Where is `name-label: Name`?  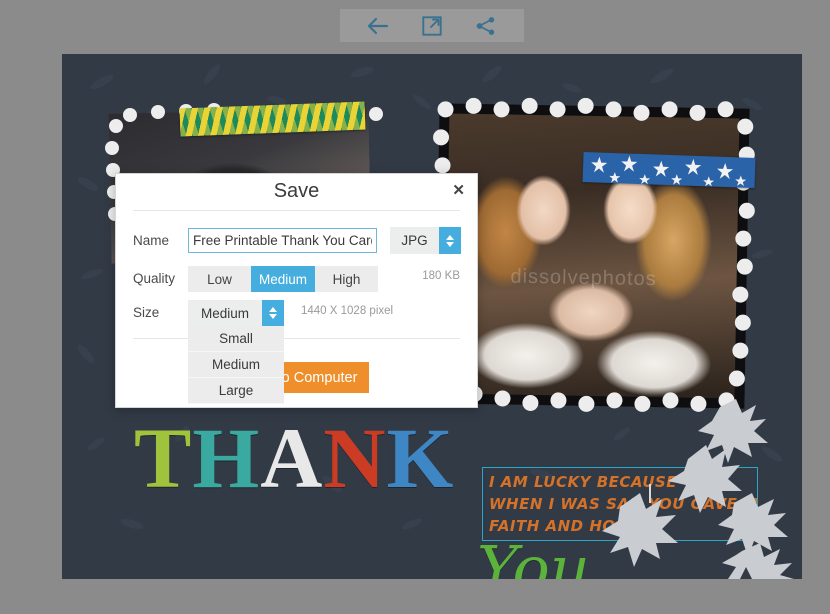 name-label: Name is located at coordinates (151, 240).